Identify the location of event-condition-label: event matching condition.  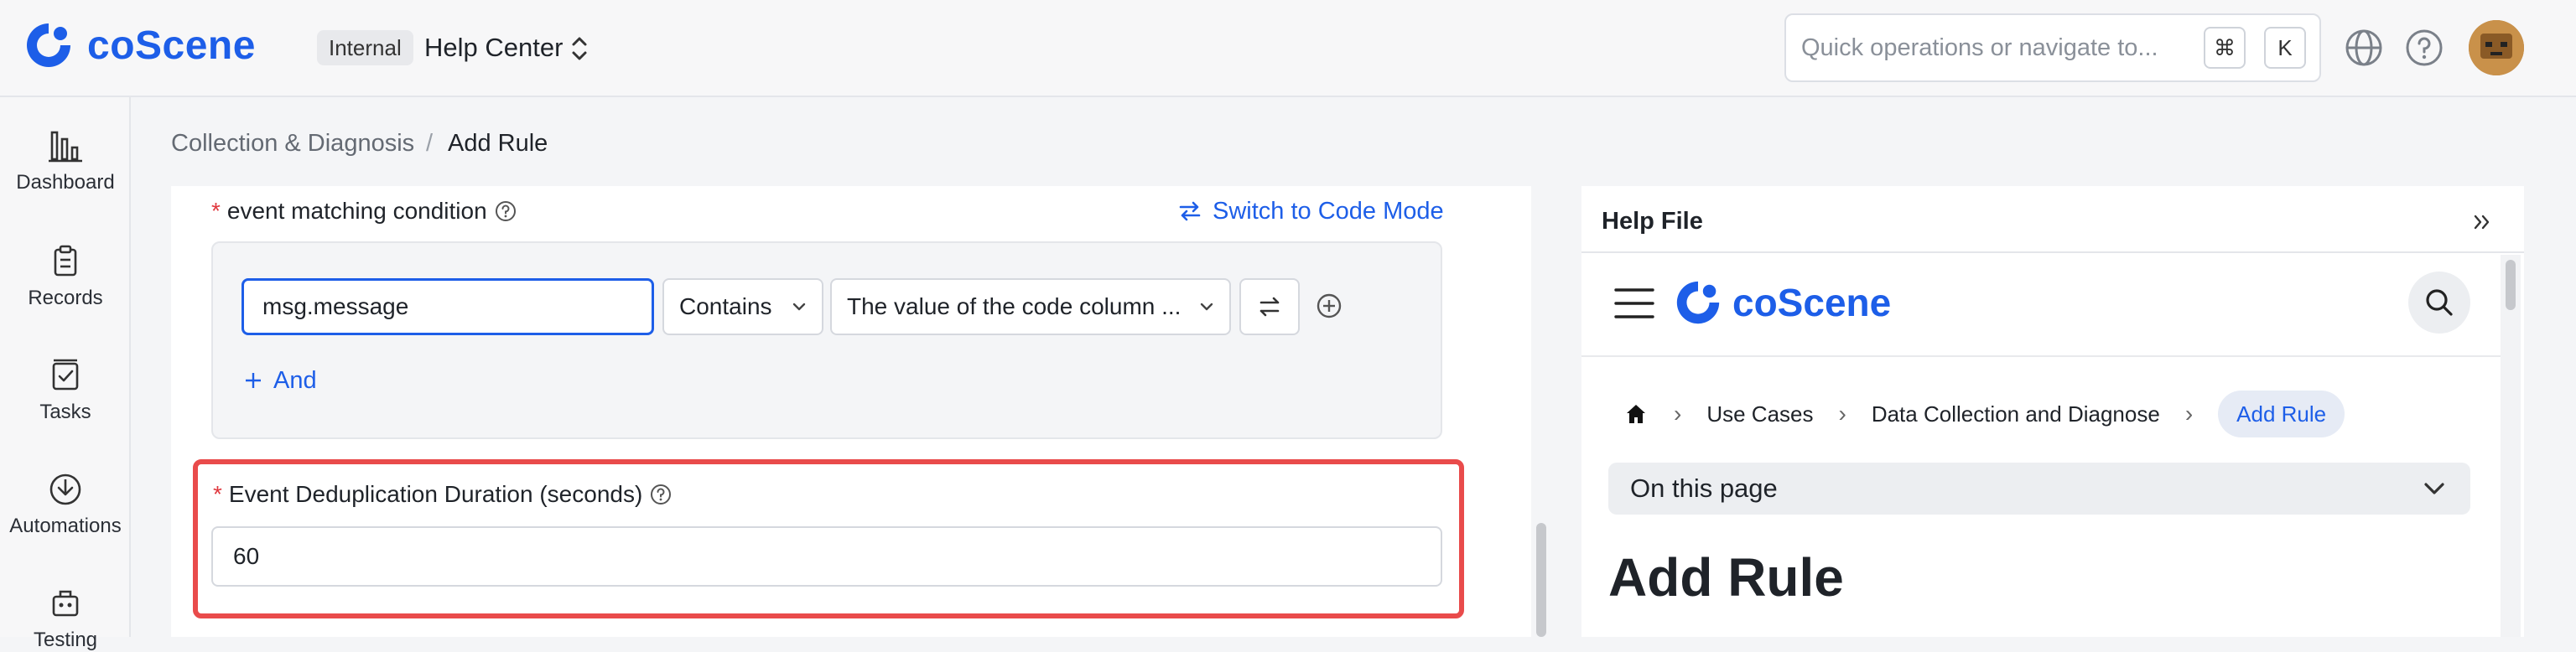
(356, 211).